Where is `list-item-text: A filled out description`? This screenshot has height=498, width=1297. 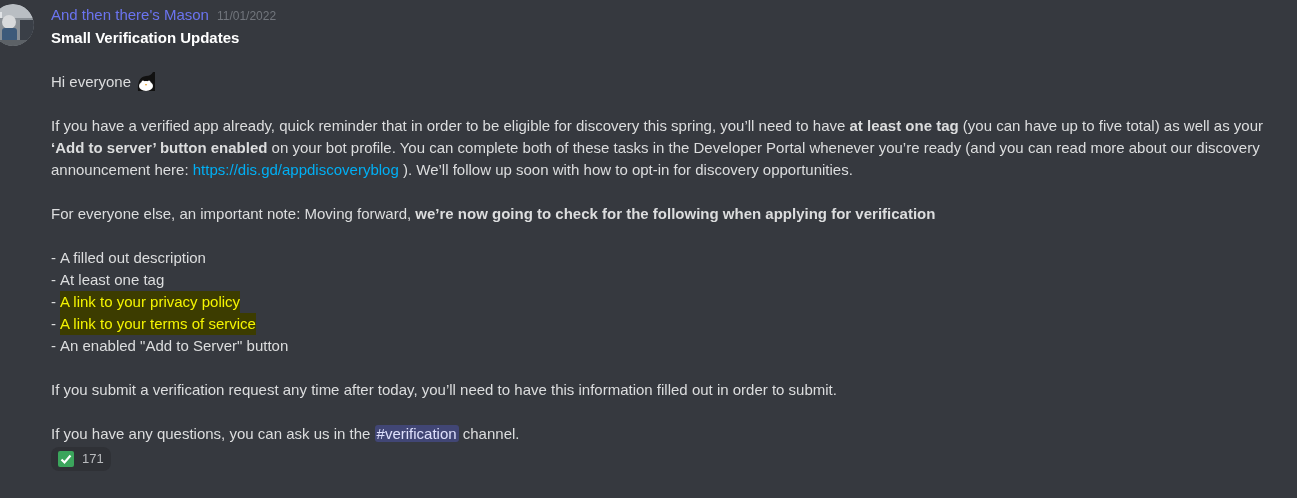 list-item-text: A filled out description is located at coordinates (133, 258).